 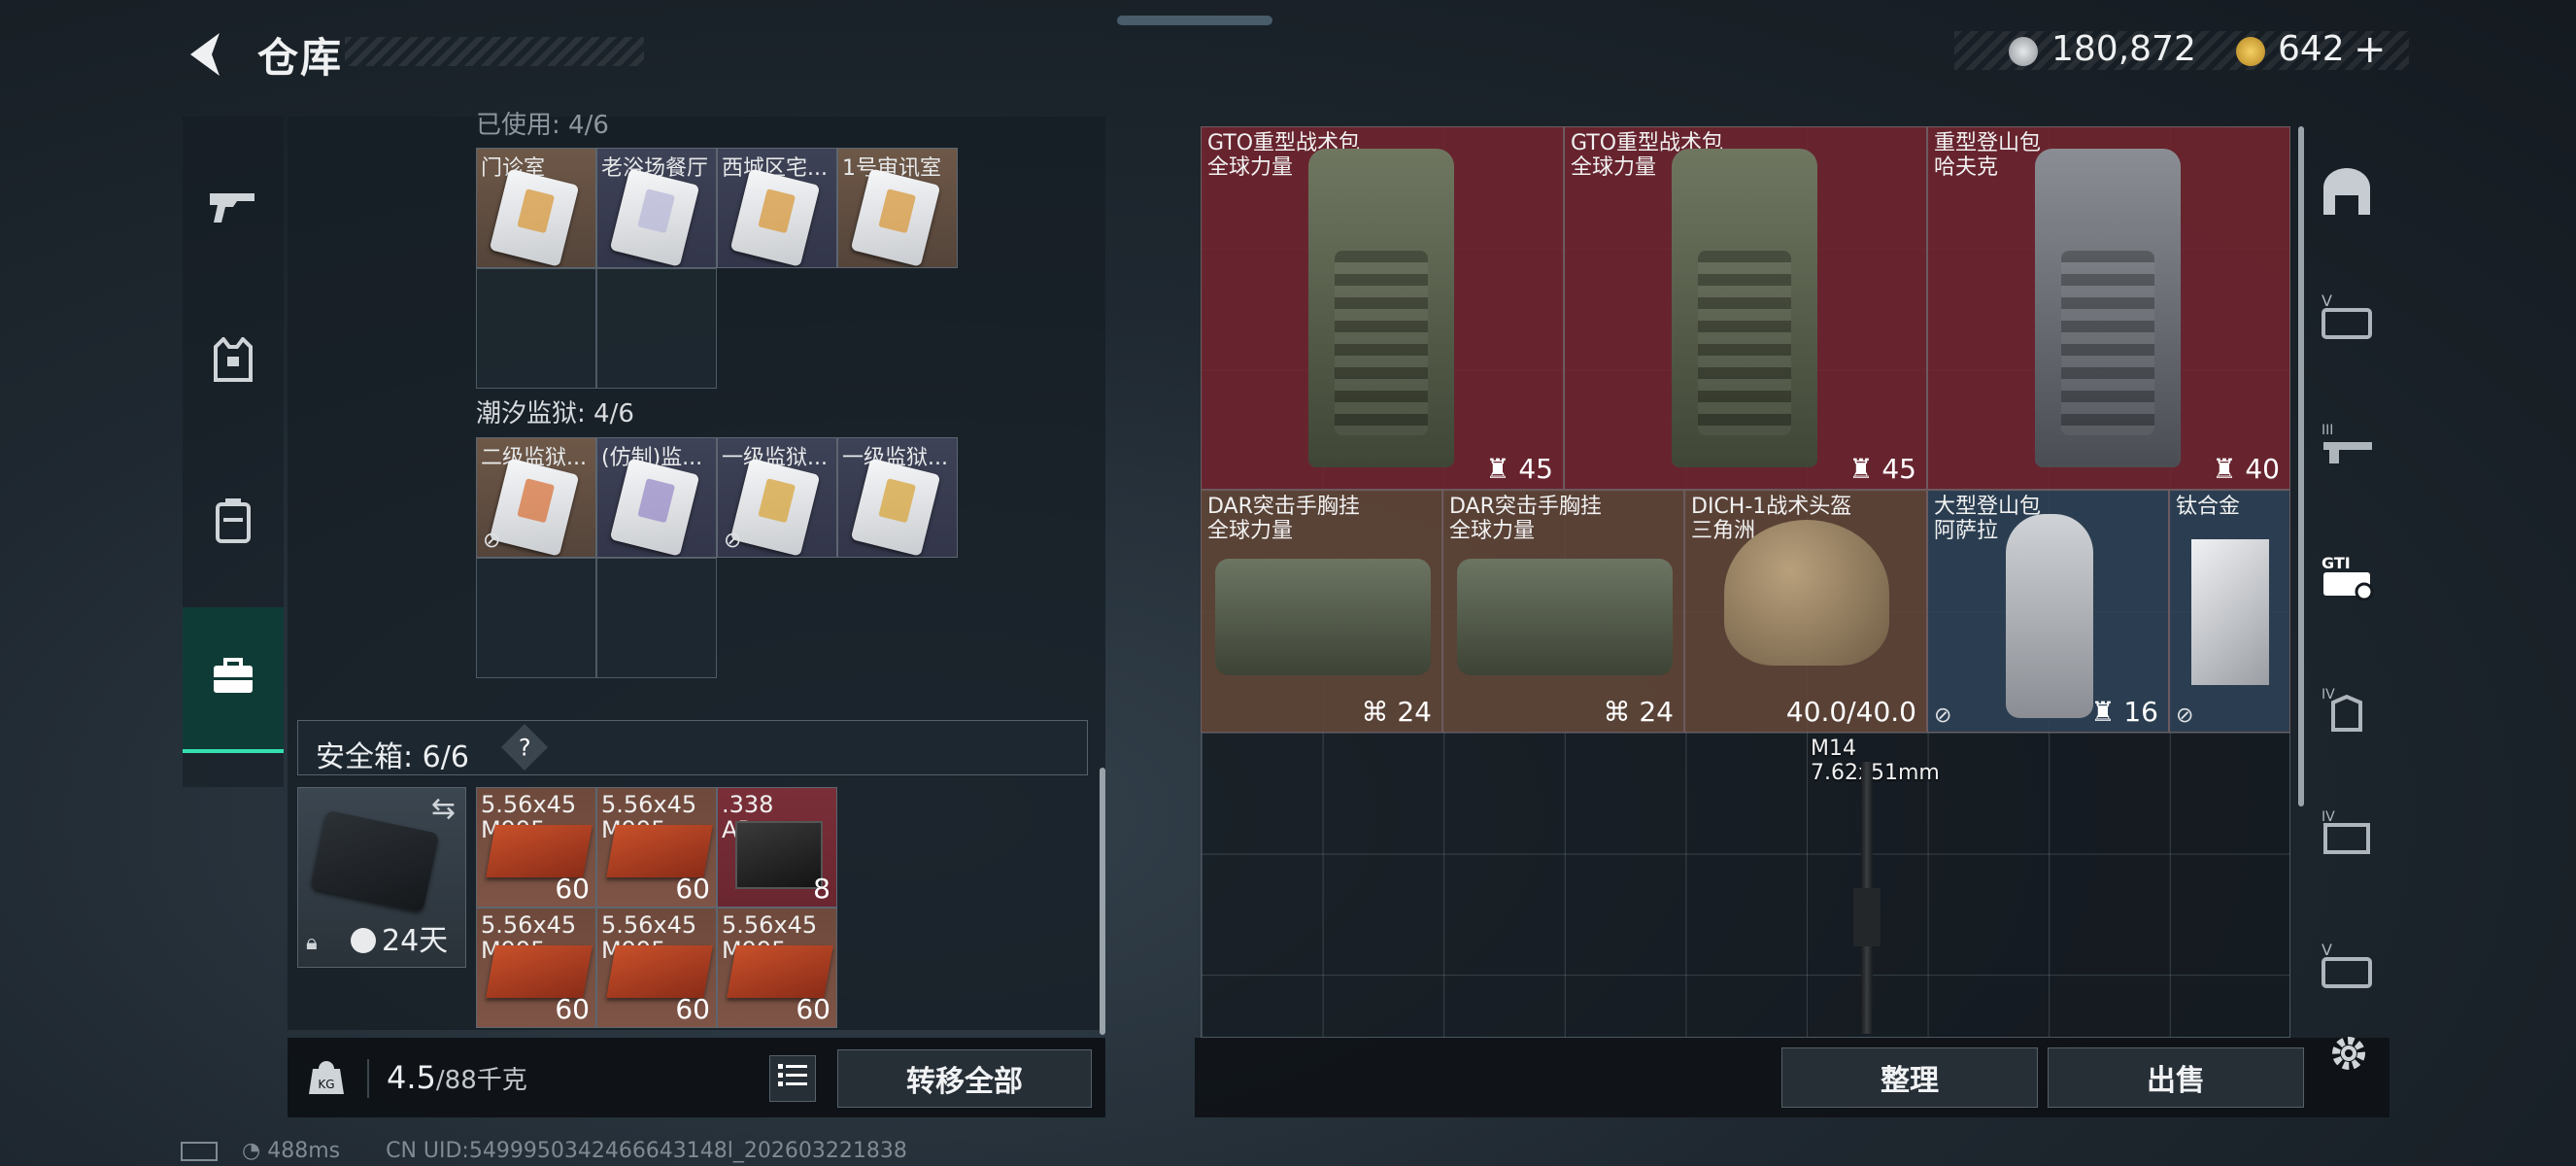 I want to click on vest-icon, so click(x=233, y=361).